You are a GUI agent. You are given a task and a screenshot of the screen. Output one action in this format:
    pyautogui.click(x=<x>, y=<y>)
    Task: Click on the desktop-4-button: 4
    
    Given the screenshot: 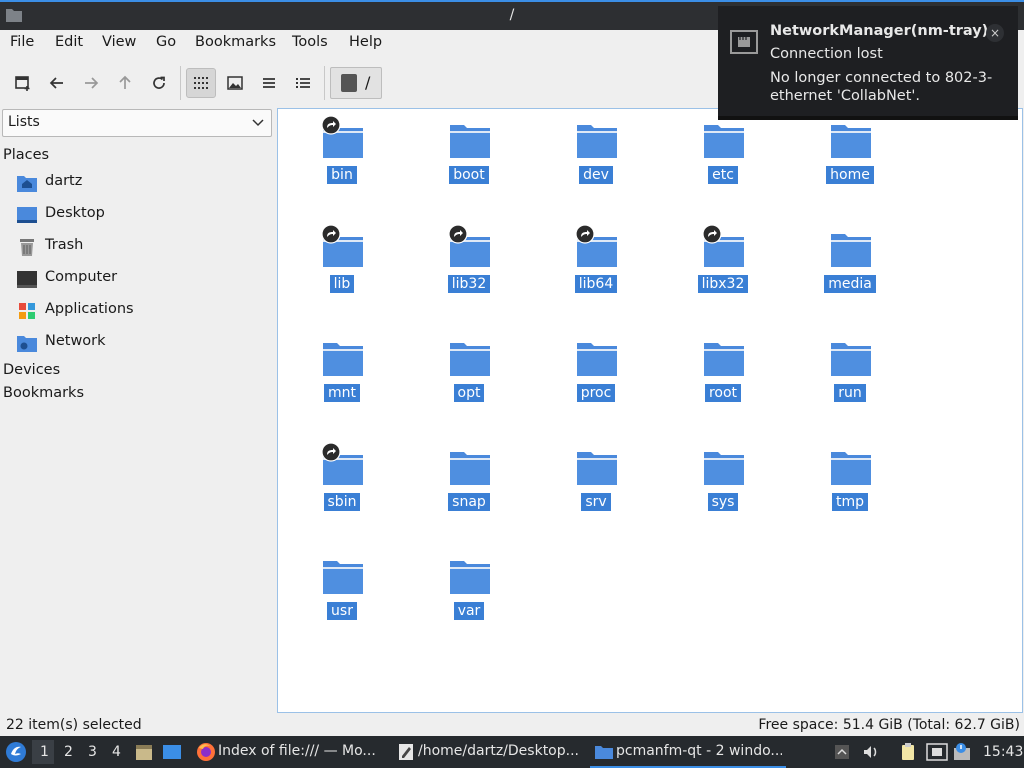 What is the action you would take?
    pyautogui.click(x=116, y=752)
    